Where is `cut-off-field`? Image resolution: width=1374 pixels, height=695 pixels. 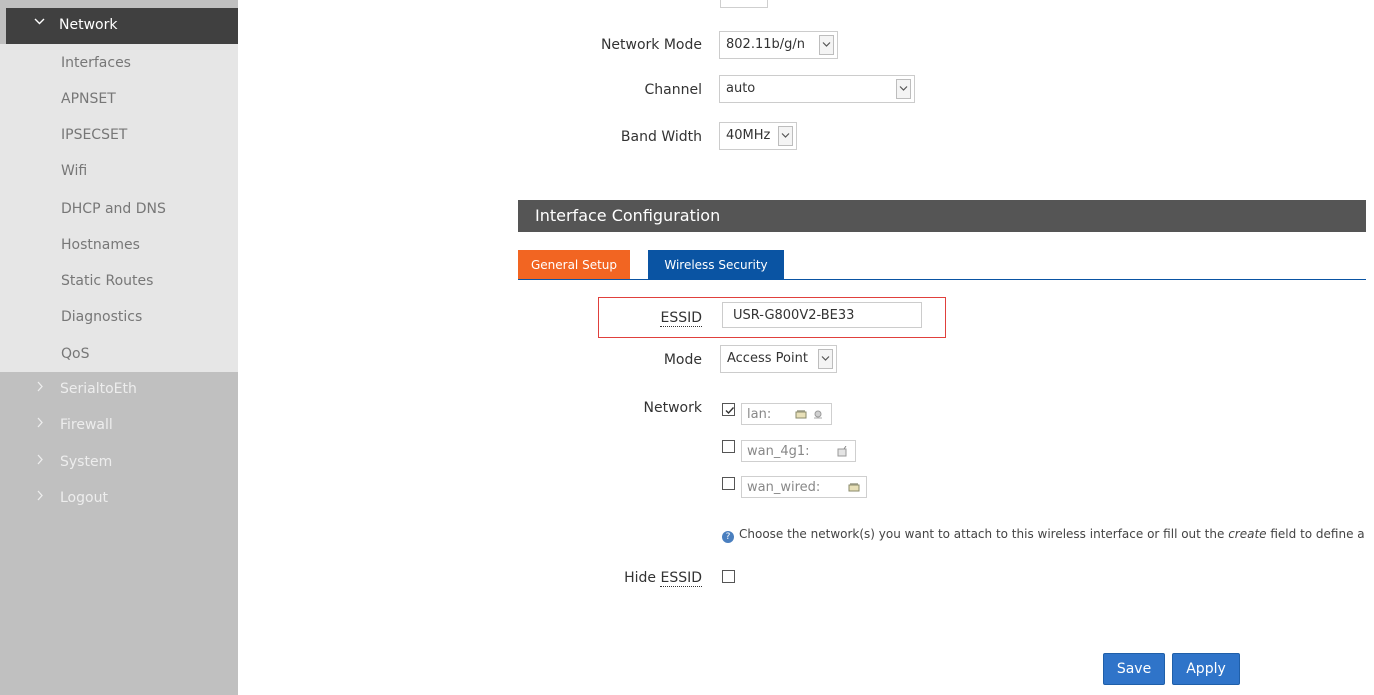
cut-off-field is located at coordinates (744, 4).